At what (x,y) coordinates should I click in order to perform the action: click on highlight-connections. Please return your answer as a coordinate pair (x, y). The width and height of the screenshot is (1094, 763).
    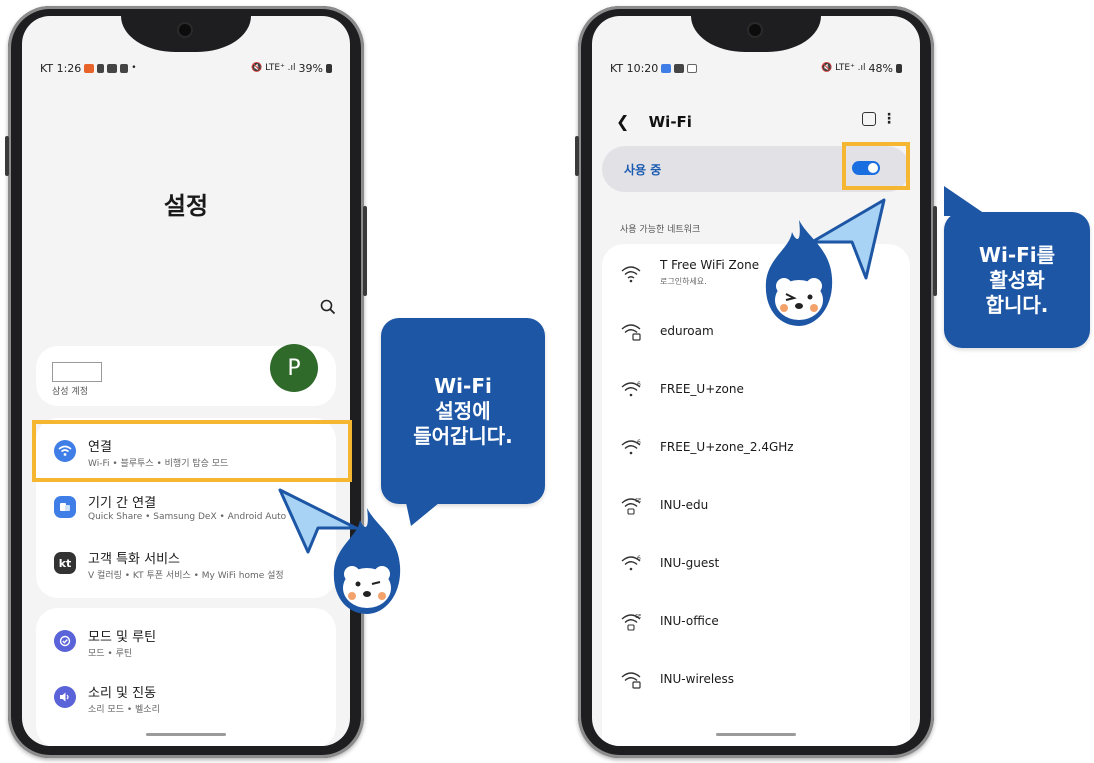
    Looking at the image, I should click on (192, 451).